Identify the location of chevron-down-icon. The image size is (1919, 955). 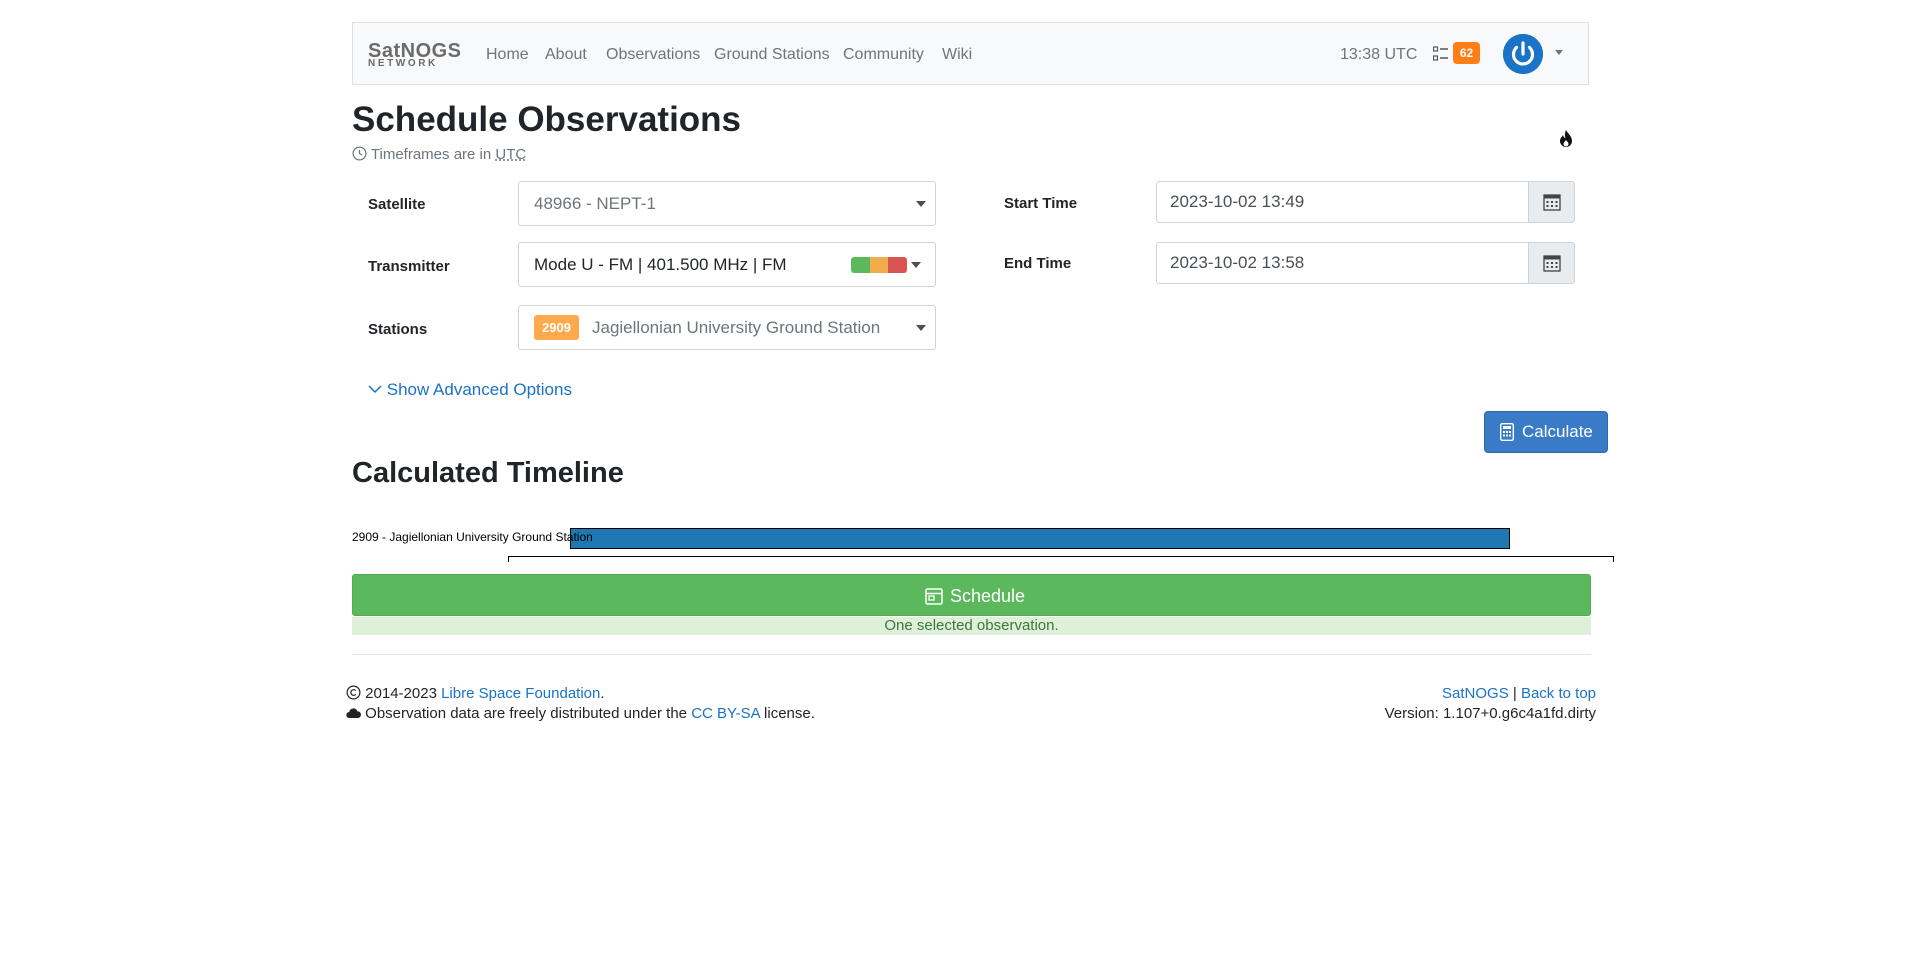
(375, 389).